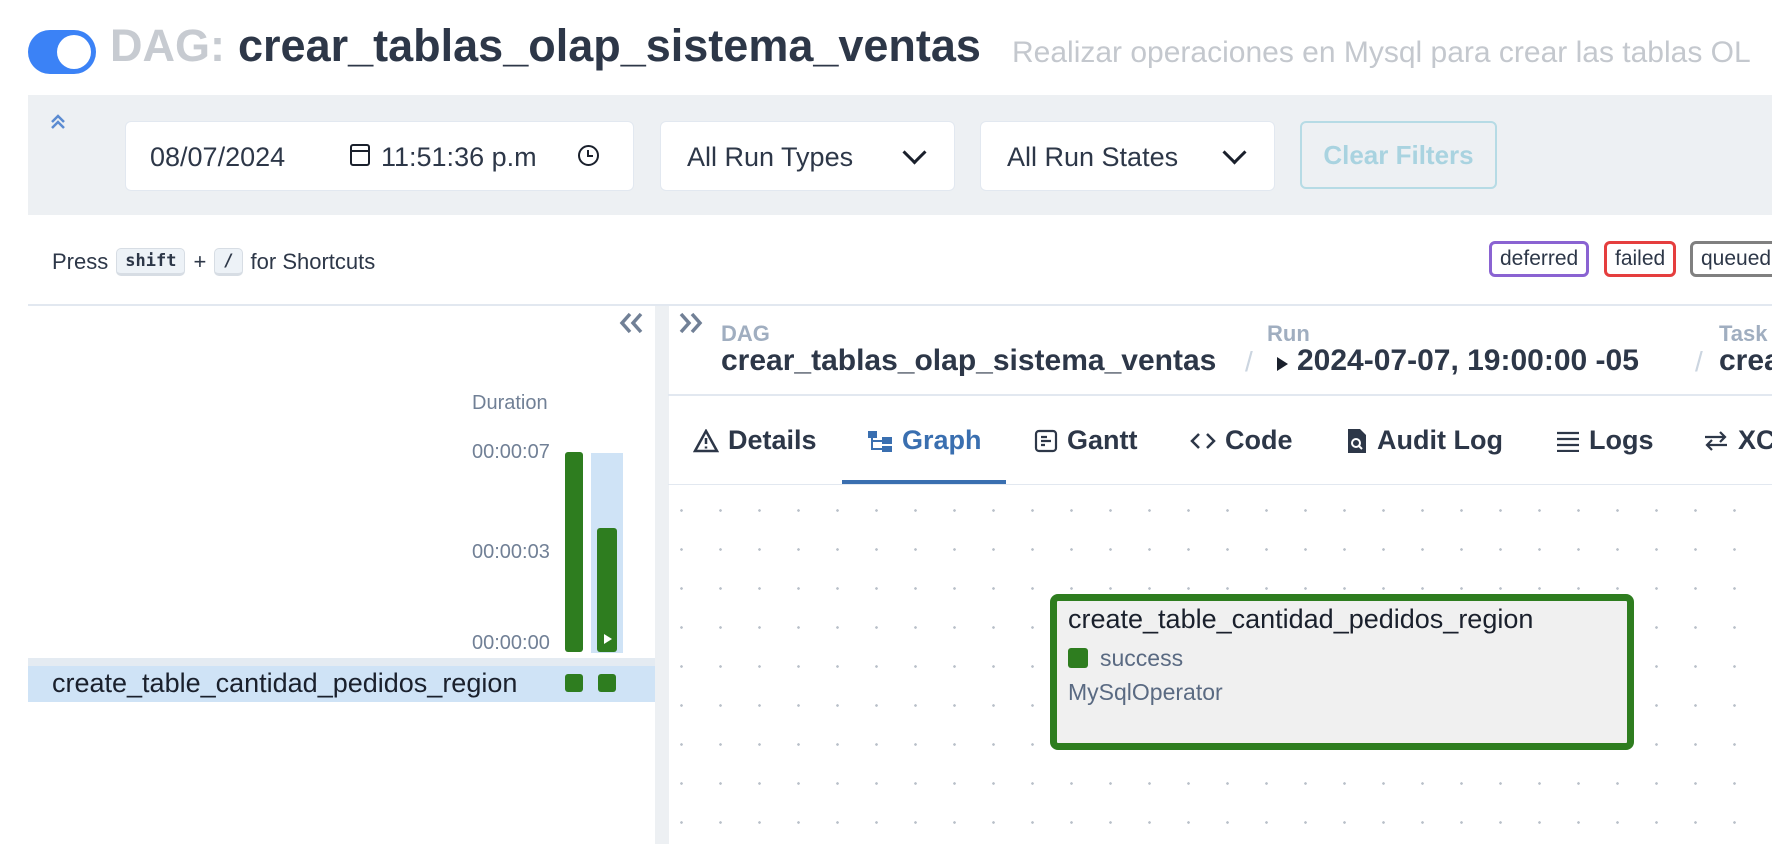  I want to click on shortcuts-suffix: for Shortcuts, so click(313, 261).